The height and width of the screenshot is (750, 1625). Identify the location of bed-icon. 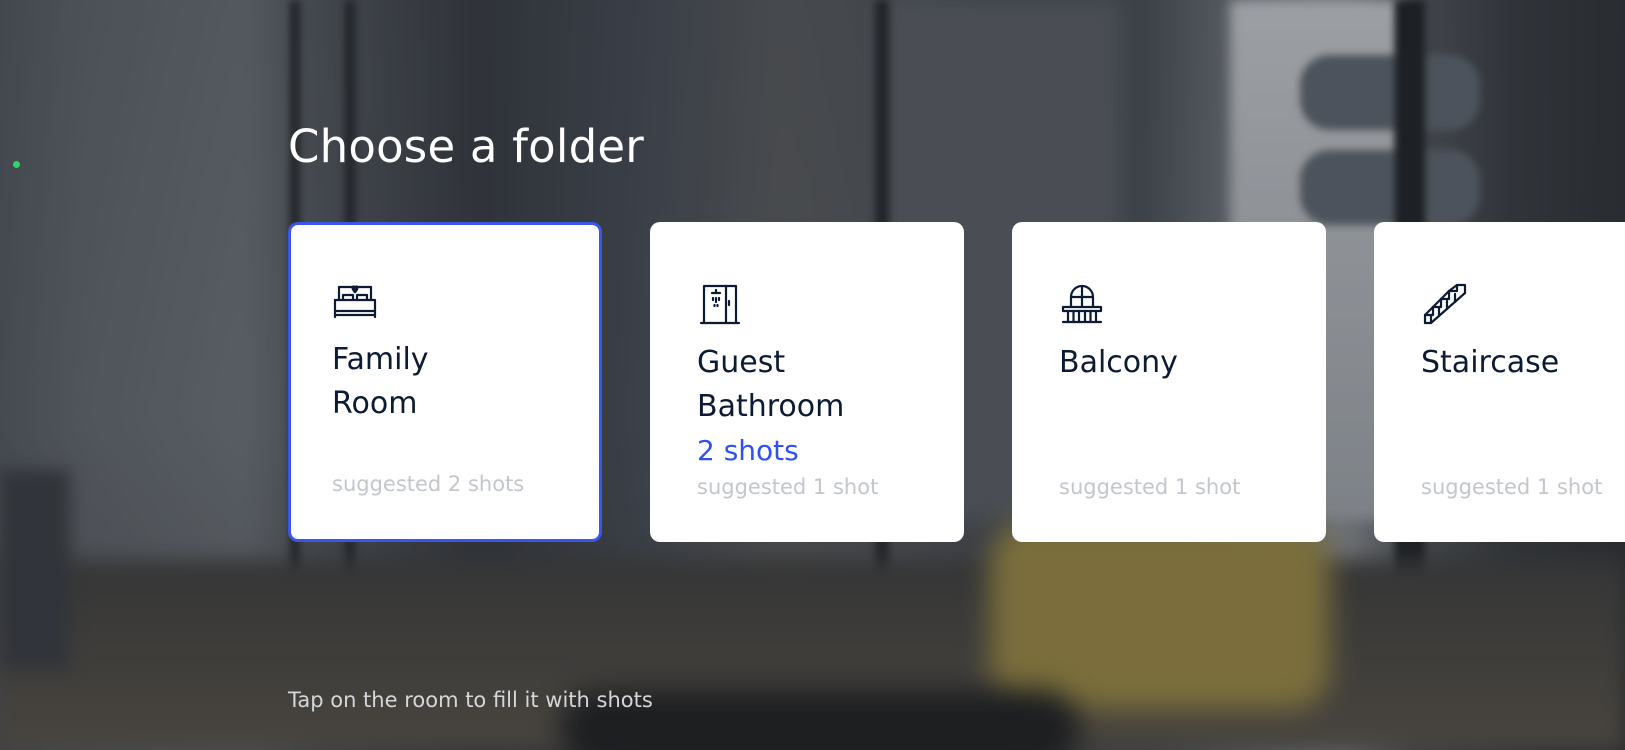
(355, 301).